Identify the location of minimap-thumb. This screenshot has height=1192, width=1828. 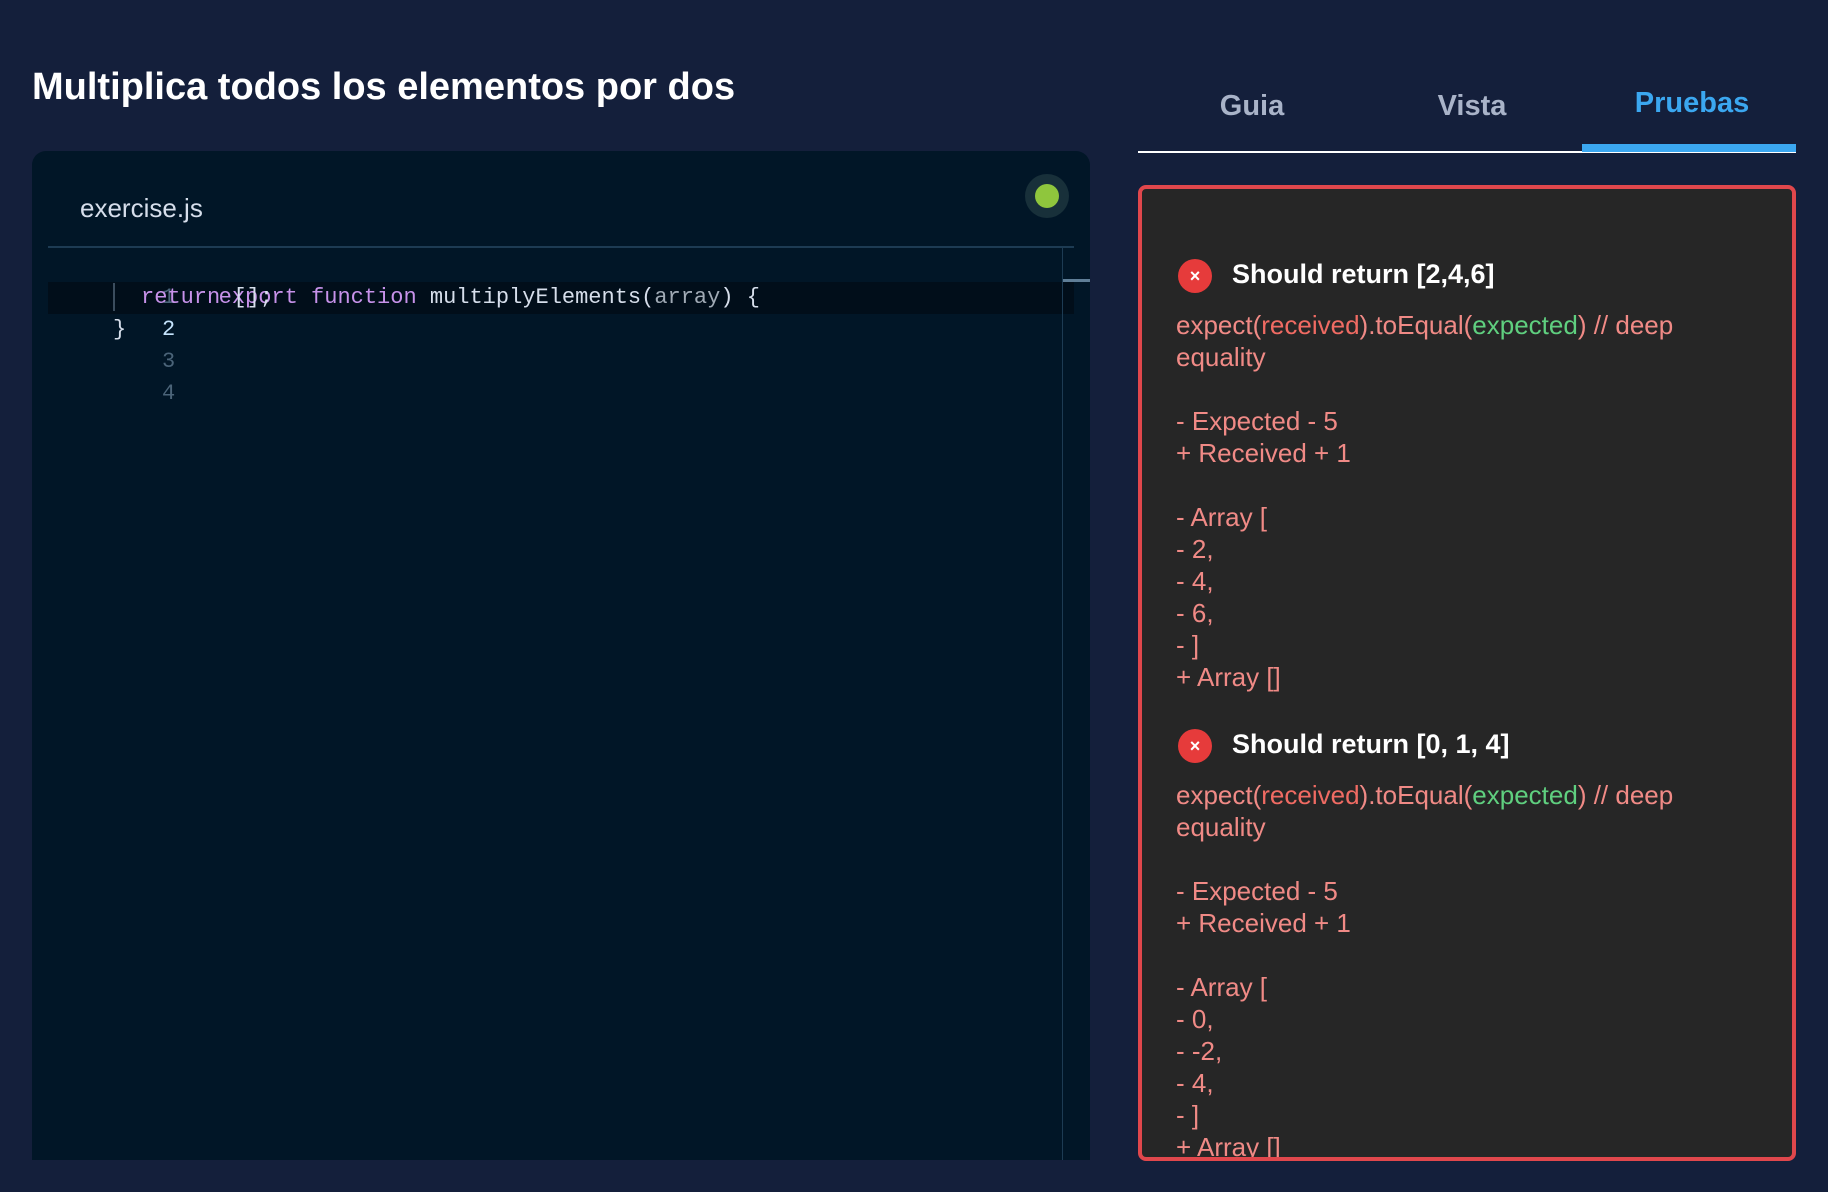
(1076, 280).